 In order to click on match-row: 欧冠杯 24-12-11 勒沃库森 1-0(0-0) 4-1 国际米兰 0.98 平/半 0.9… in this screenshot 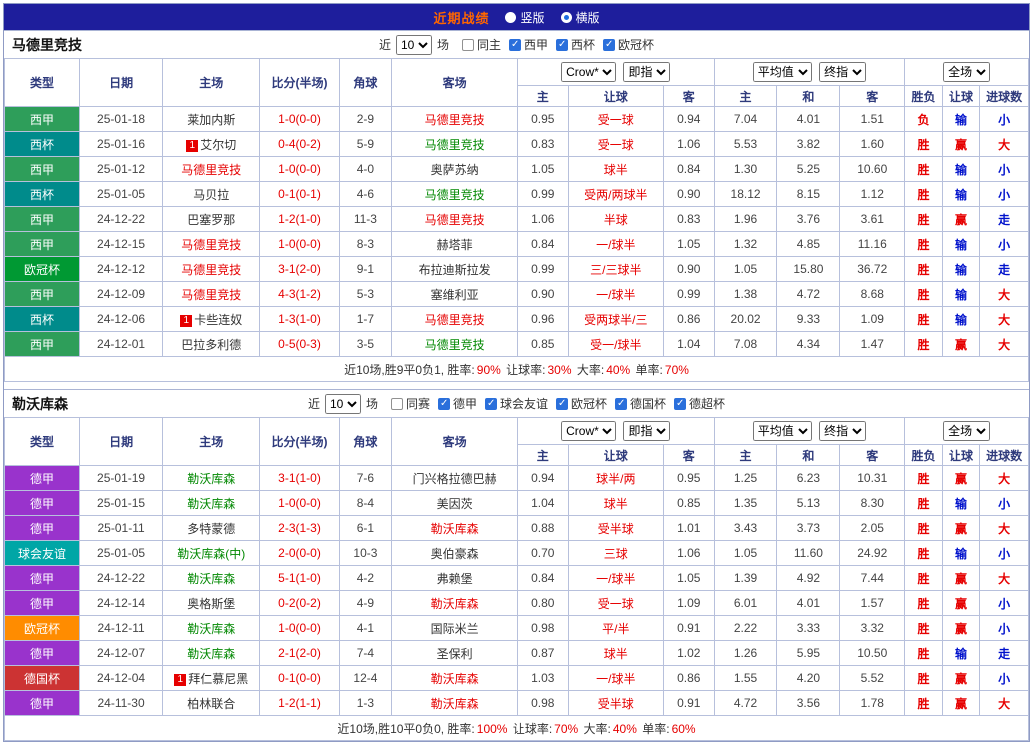, I will do `click(516, 628)`.